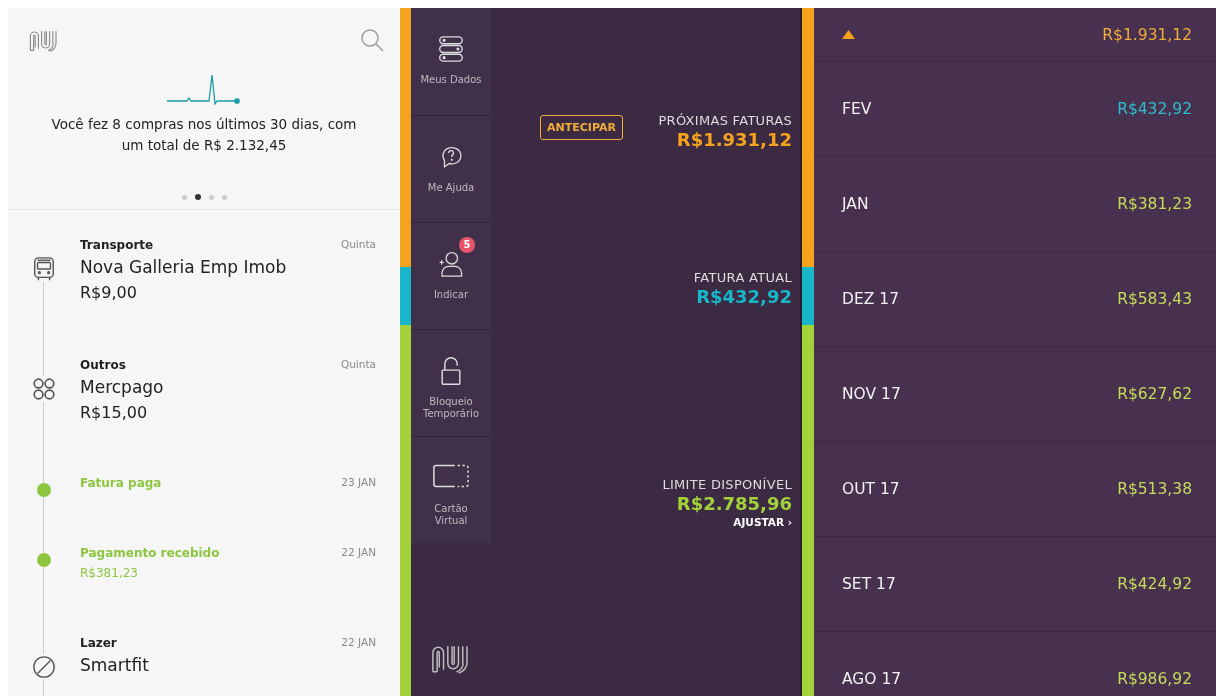 Image resolution: width=1216 pixels, height=696 pixels. Describe the element at coordinates (358, 483) in the screenshot. I see `transaction-date: 23 JAN` at that location.